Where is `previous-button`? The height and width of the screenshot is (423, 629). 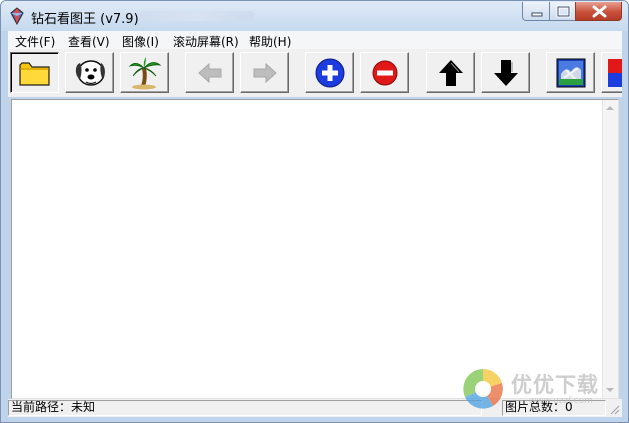 previous-button is located at coordinates (209, 72).